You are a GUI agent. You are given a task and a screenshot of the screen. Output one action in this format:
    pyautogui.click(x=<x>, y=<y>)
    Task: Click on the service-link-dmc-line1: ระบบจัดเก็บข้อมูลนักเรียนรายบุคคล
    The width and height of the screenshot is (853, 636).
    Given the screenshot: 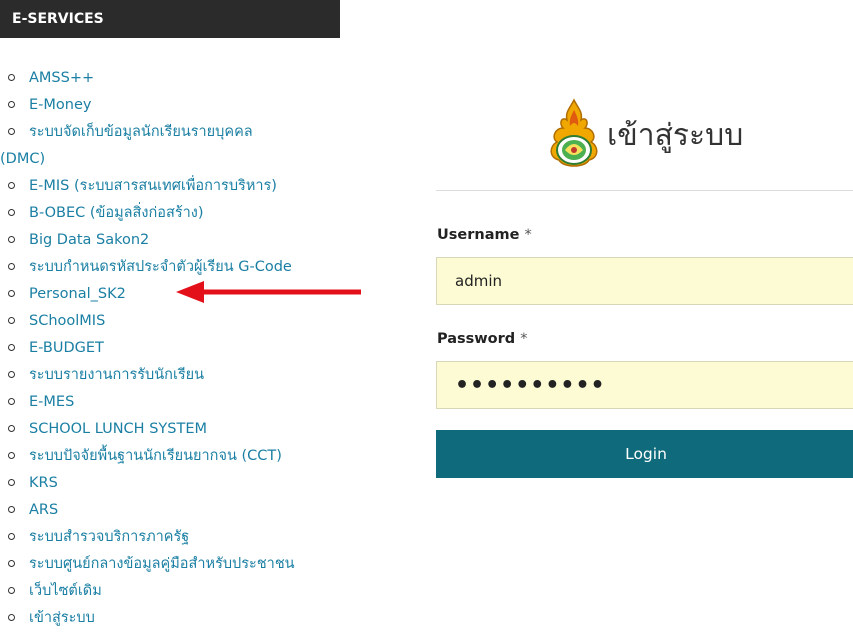 What is the action you would take?
    pyautogui.click(x=141, y=132)
    